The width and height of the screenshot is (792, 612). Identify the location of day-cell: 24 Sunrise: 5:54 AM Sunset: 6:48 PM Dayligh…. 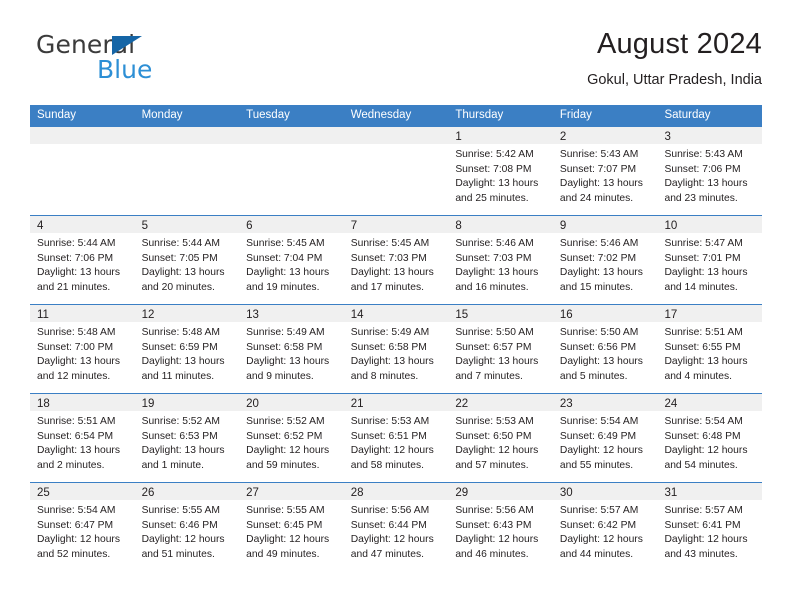
(710, 438).